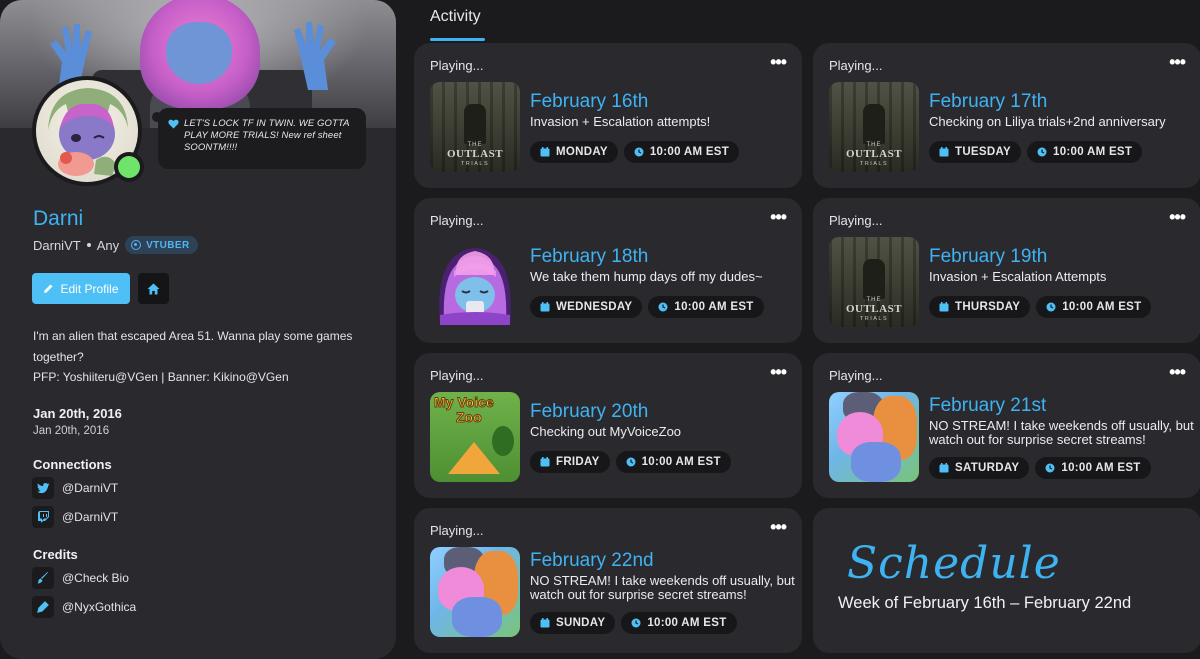 This screenshot has height=659, width=1200. I want to click on day-label: MONDAY, so click(582, 152).